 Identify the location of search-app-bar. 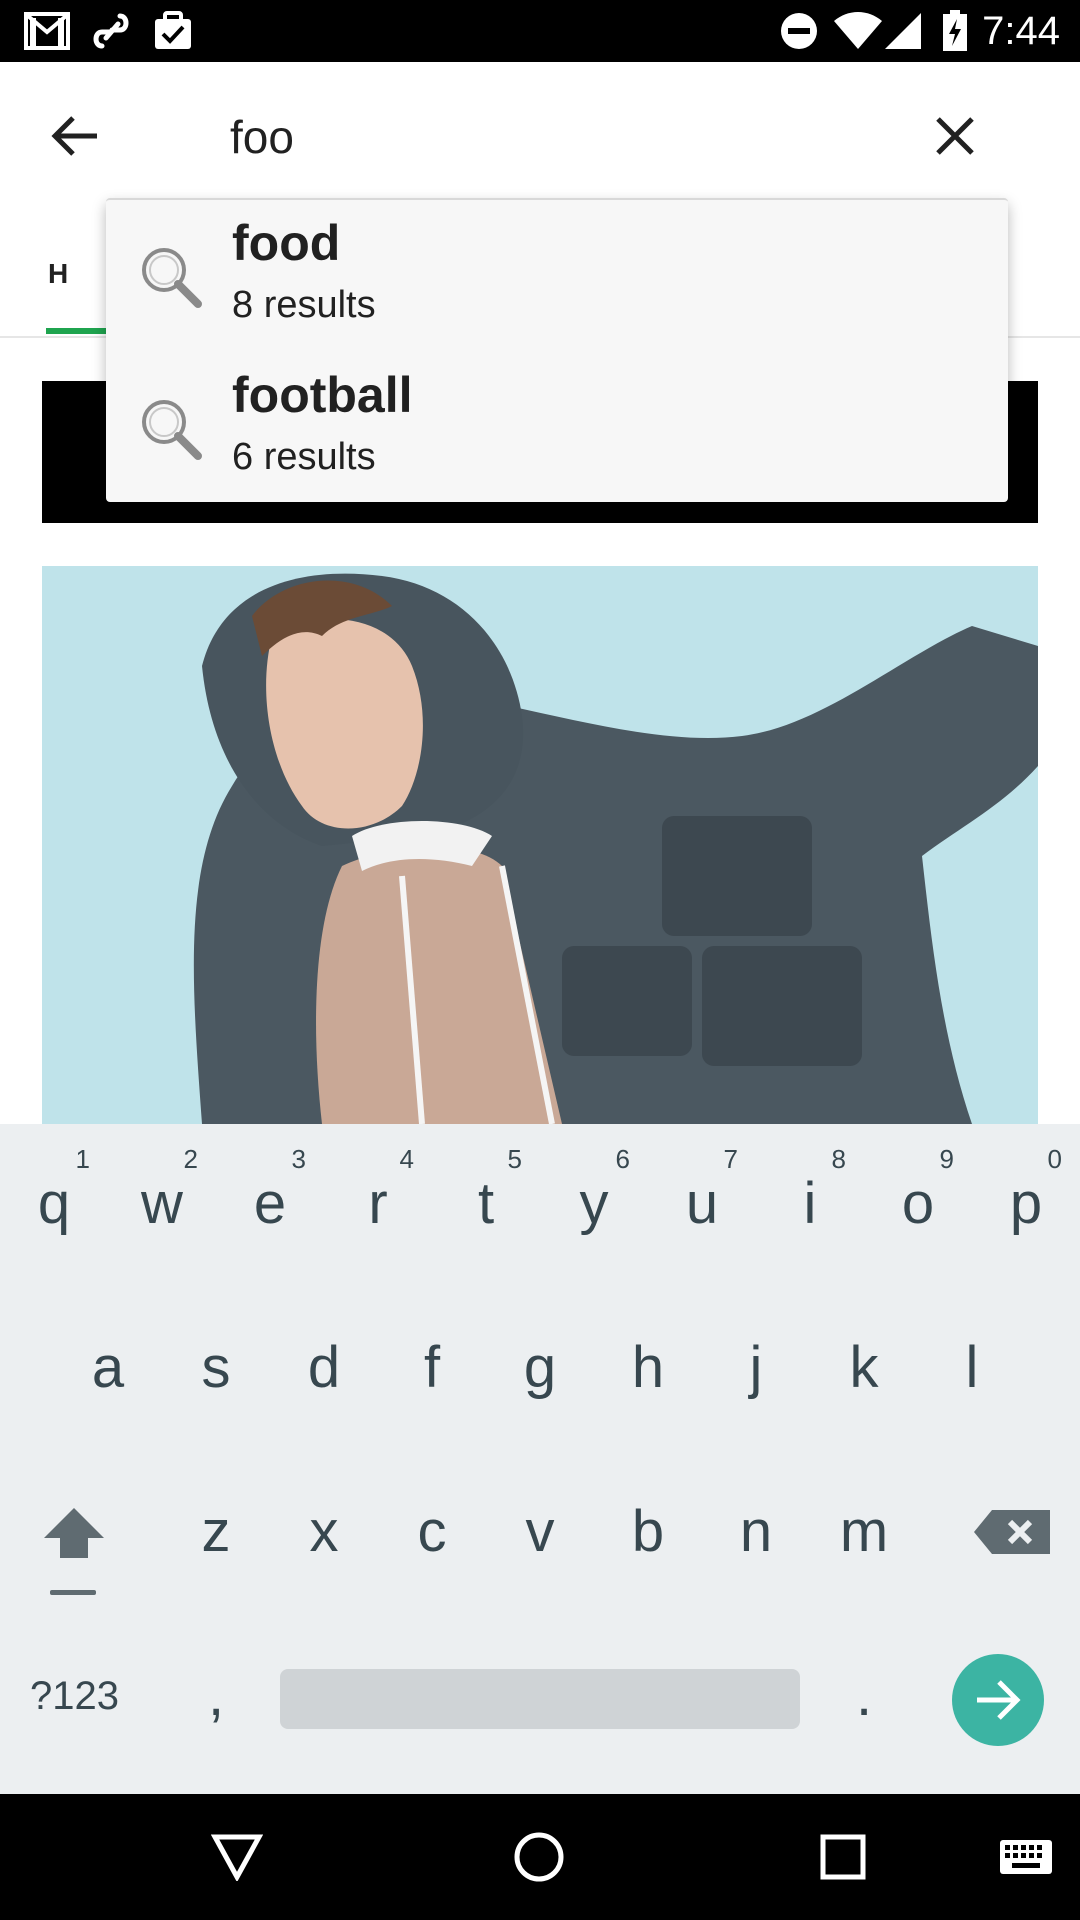
(540, 130).